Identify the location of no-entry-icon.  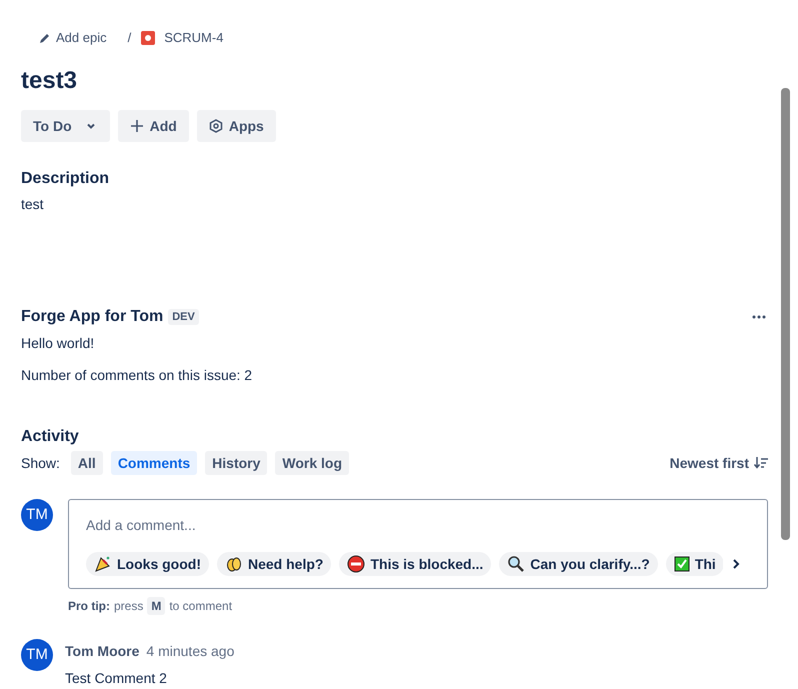
(356, 564).